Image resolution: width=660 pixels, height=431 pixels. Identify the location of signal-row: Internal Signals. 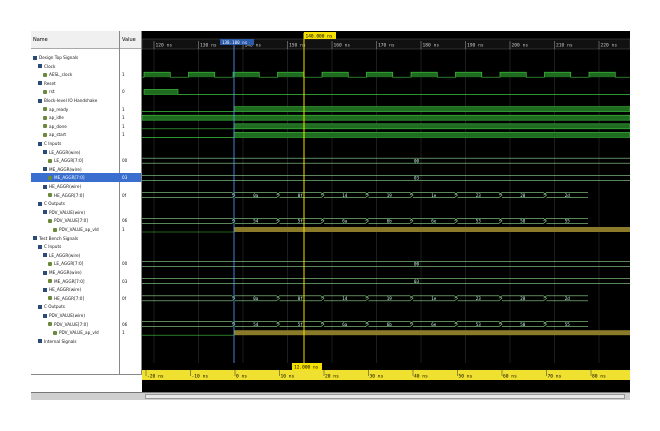
(75, 341).